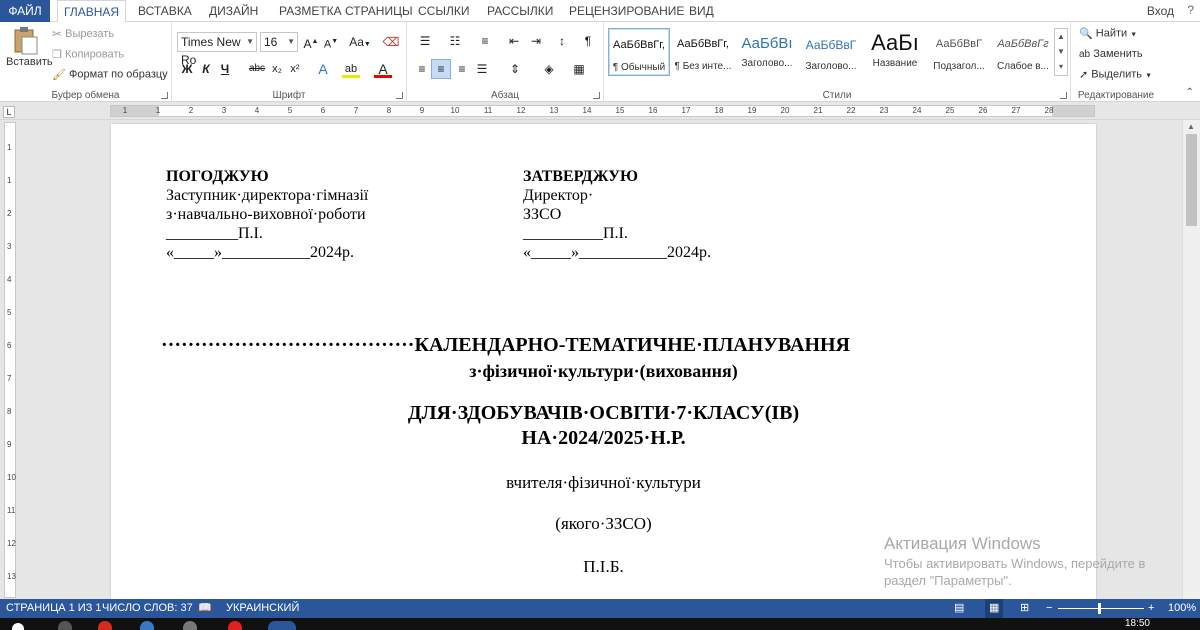 This screenshot has width=1200, height=630. What do you see at coordinates (279, 42) in the screenshot?
I see `font-size-select: 16 ▼` at bounding box center [279, 42].